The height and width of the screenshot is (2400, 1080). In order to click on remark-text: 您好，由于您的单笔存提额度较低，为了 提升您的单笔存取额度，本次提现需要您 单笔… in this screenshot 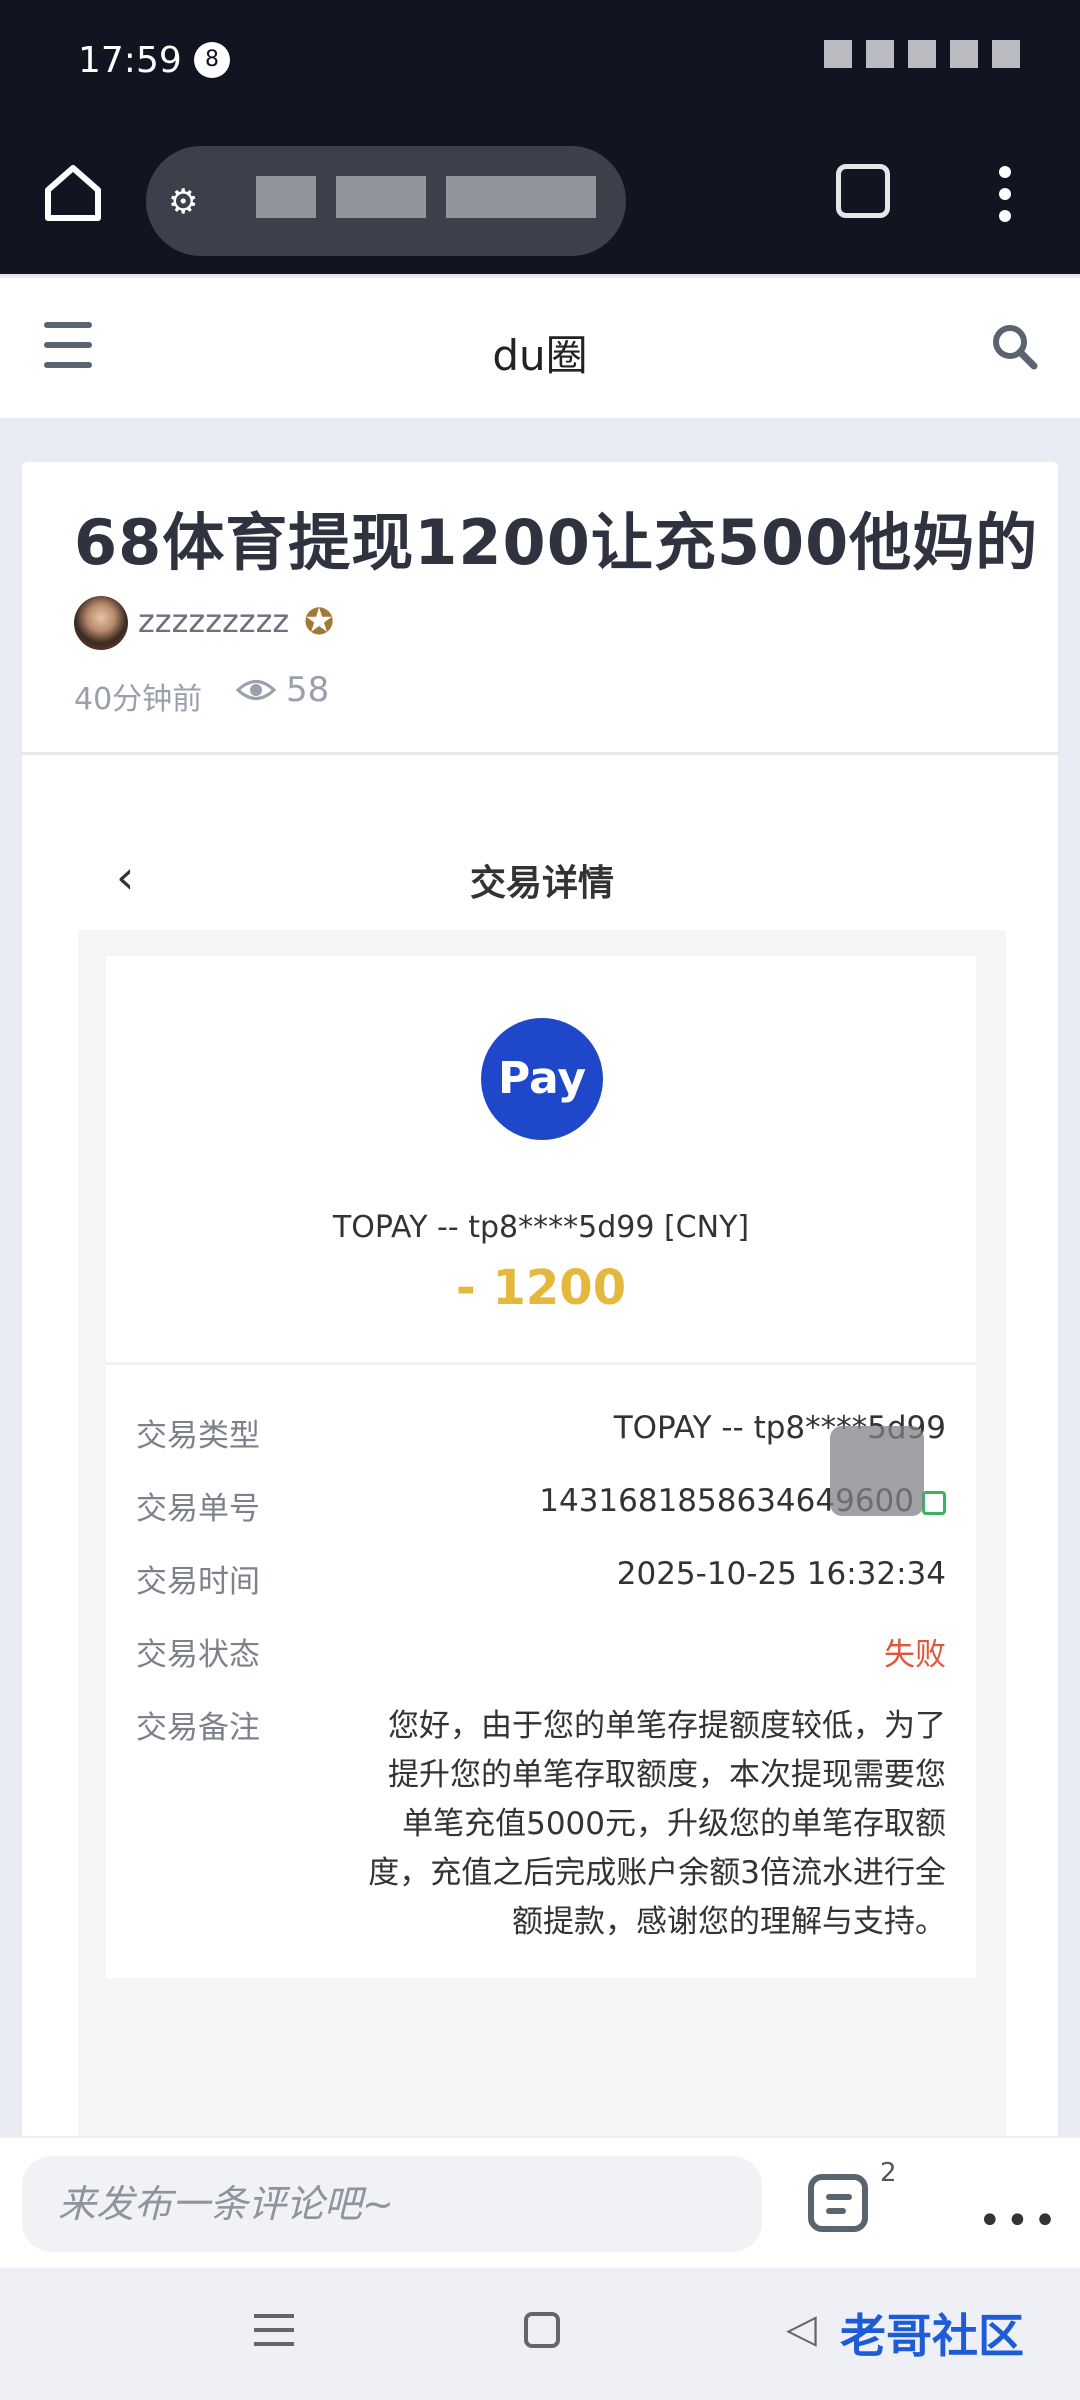, I will do `click(646, 1824)`.